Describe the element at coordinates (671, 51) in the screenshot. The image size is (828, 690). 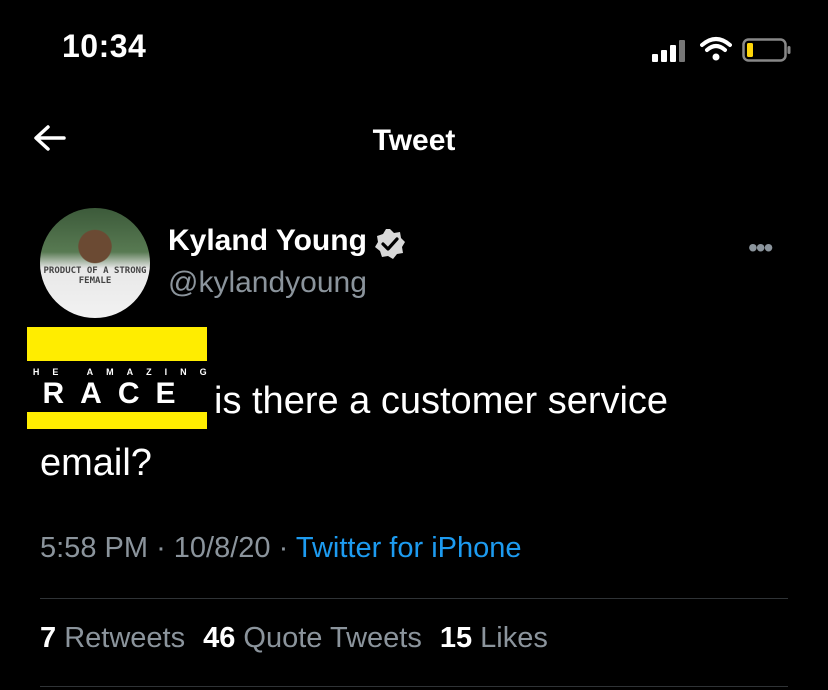
I see `cellular-signal-icon` at that location.